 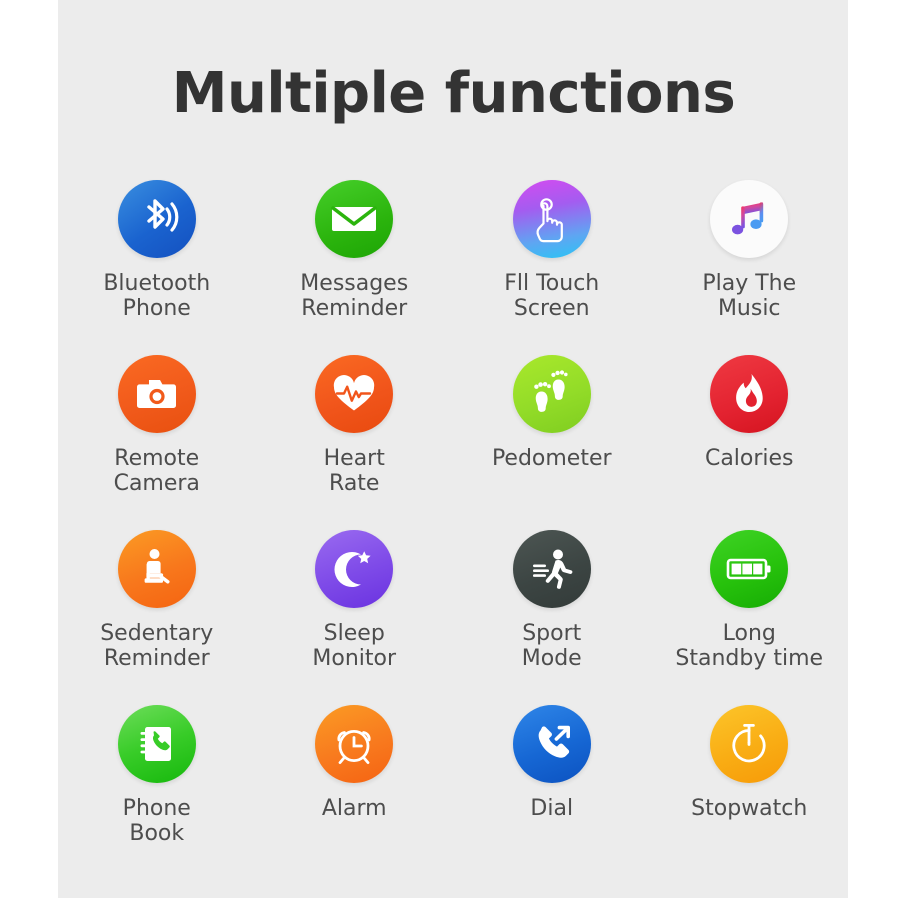 What do you see at coordinates (551, 569) in the screenshot?
I see `running-person-icon` at bounding box center [551, 569].